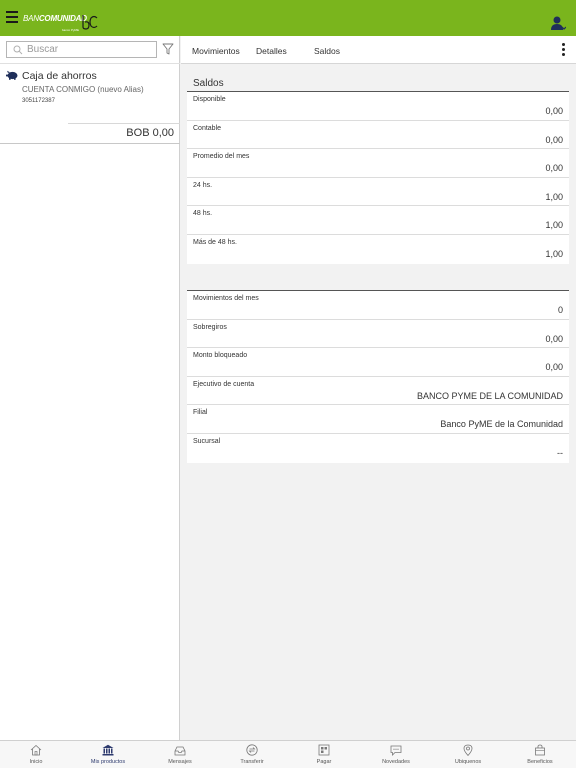 The width and height of the screenshot is (576, 768). I want to click on balance-row: Contable 0,00, so click(378, 135).